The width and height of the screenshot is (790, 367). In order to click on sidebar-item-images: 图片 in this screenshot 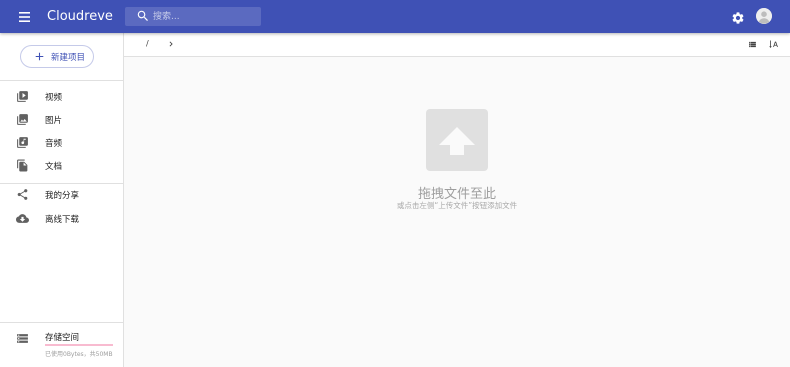, I will do `click(61, 120)`.